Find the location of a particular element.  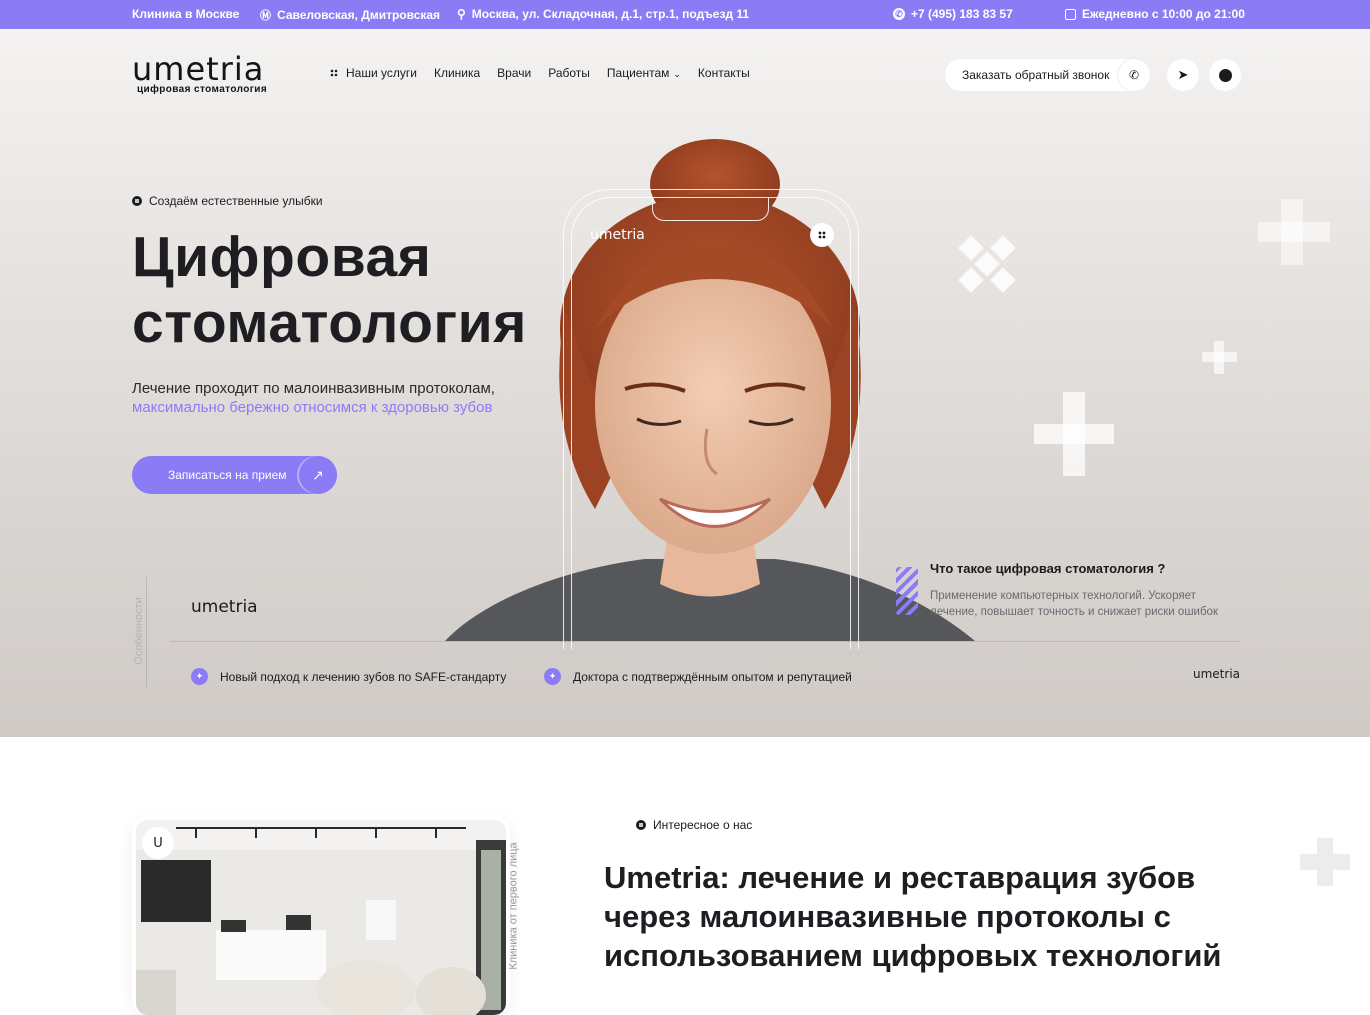

clinic-location-label: Клиника в Москве is located at coordinates (185, 14).